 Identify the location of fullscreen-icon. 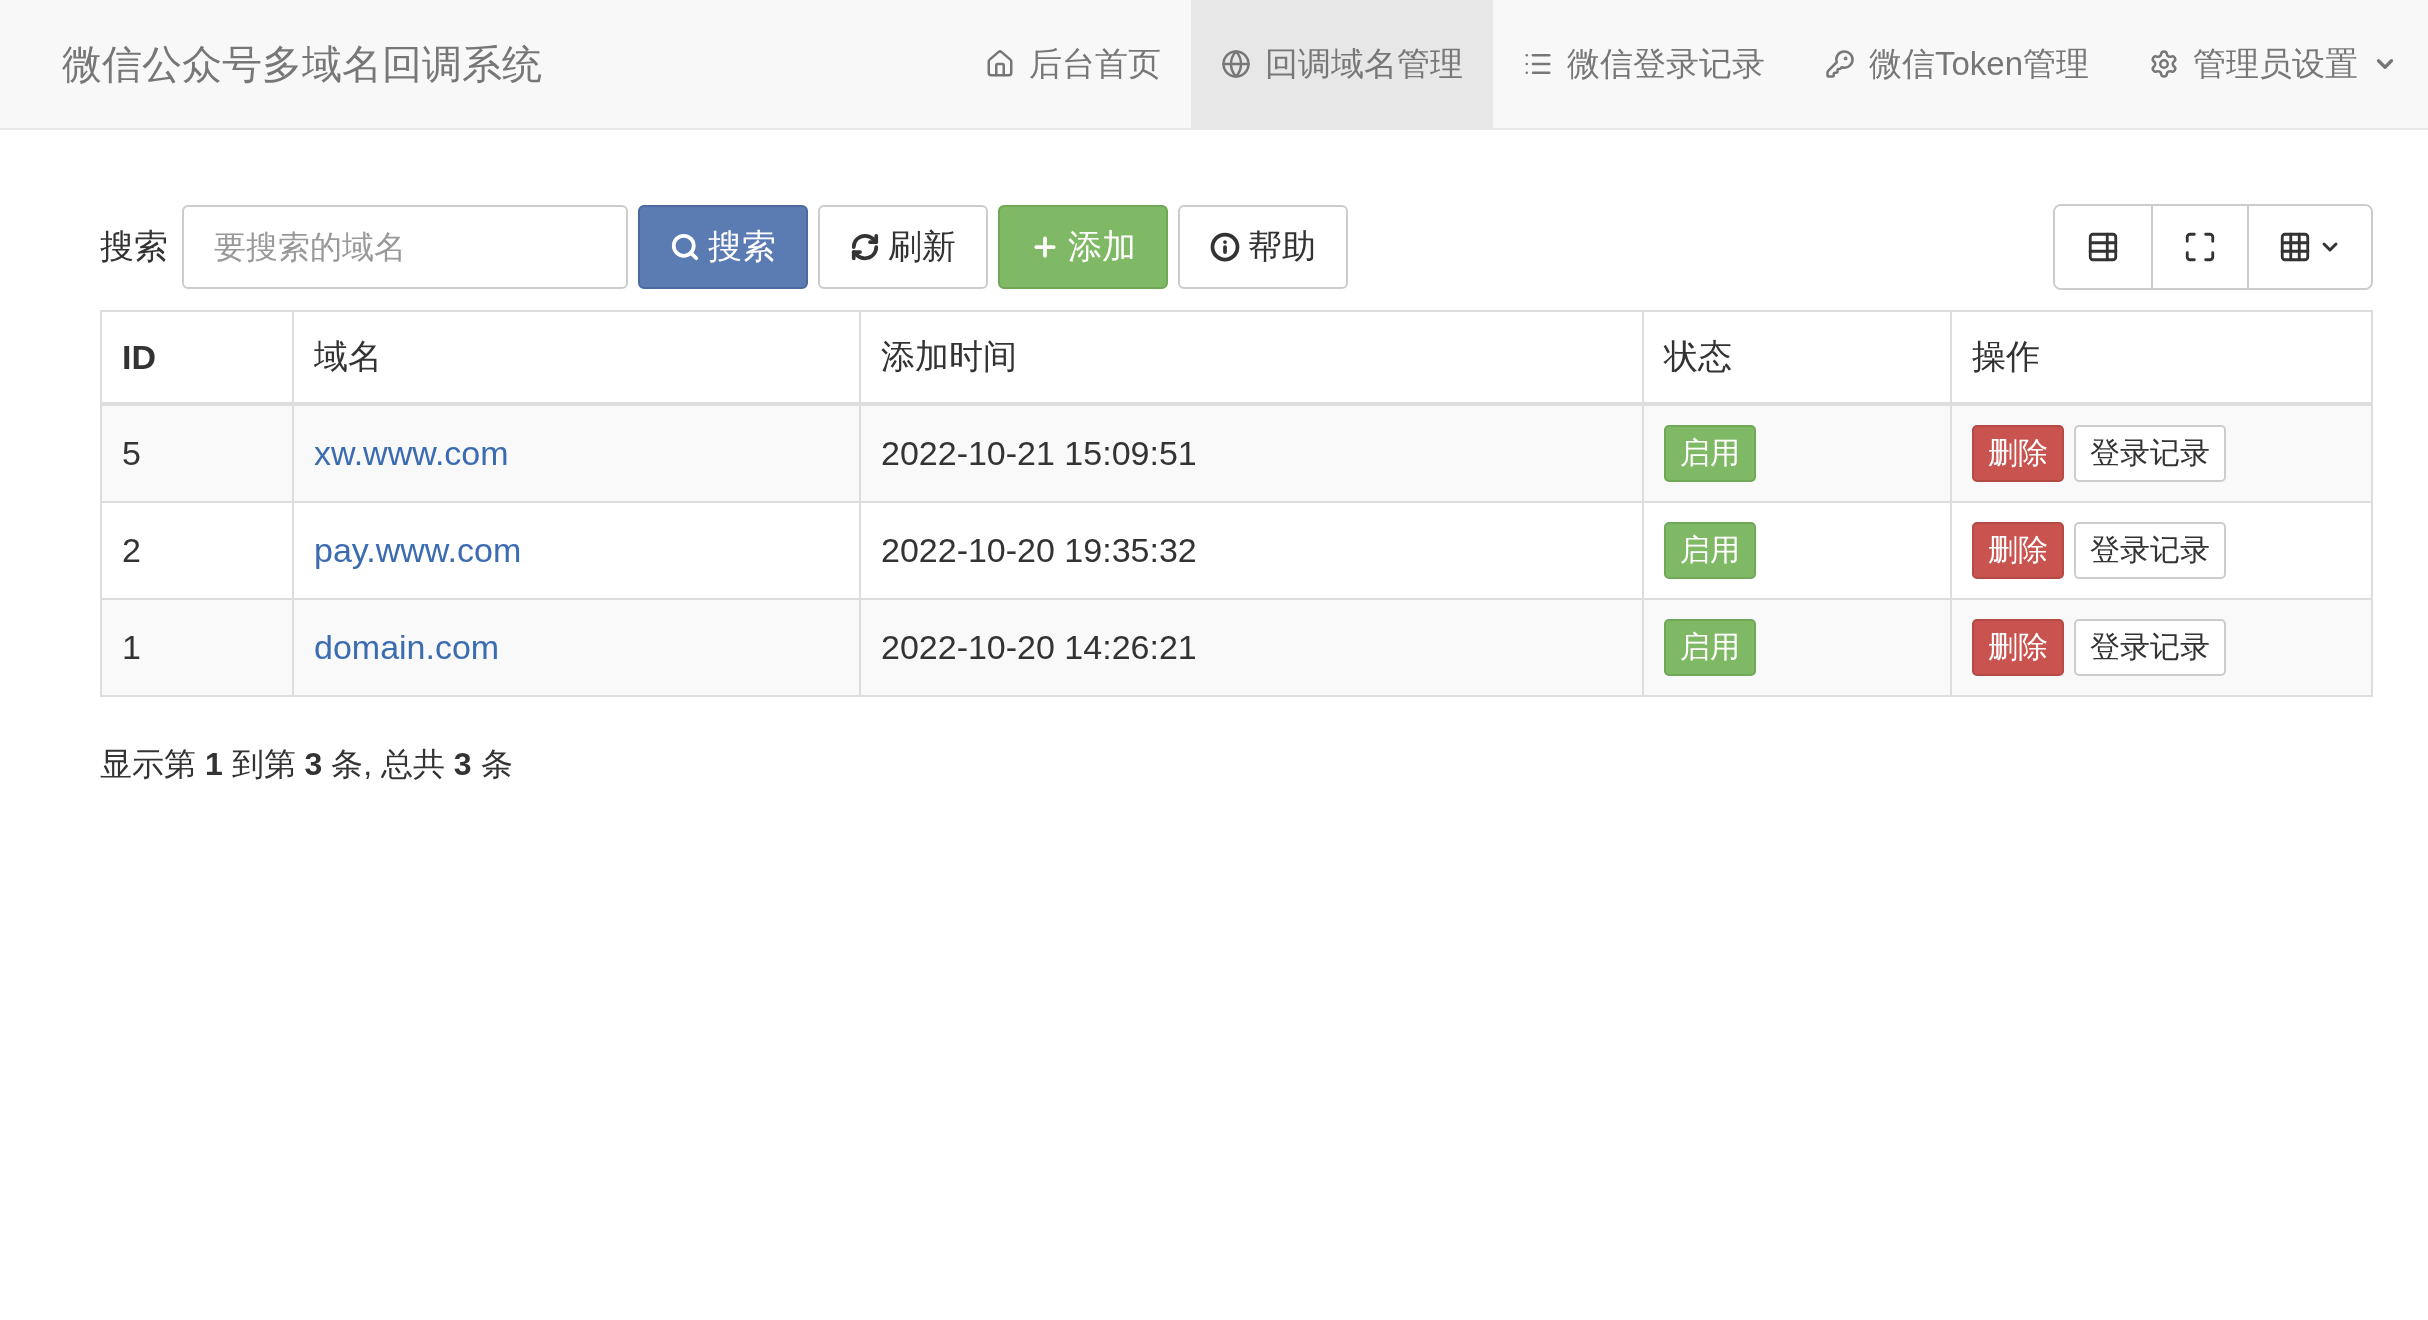
(2200, 247).